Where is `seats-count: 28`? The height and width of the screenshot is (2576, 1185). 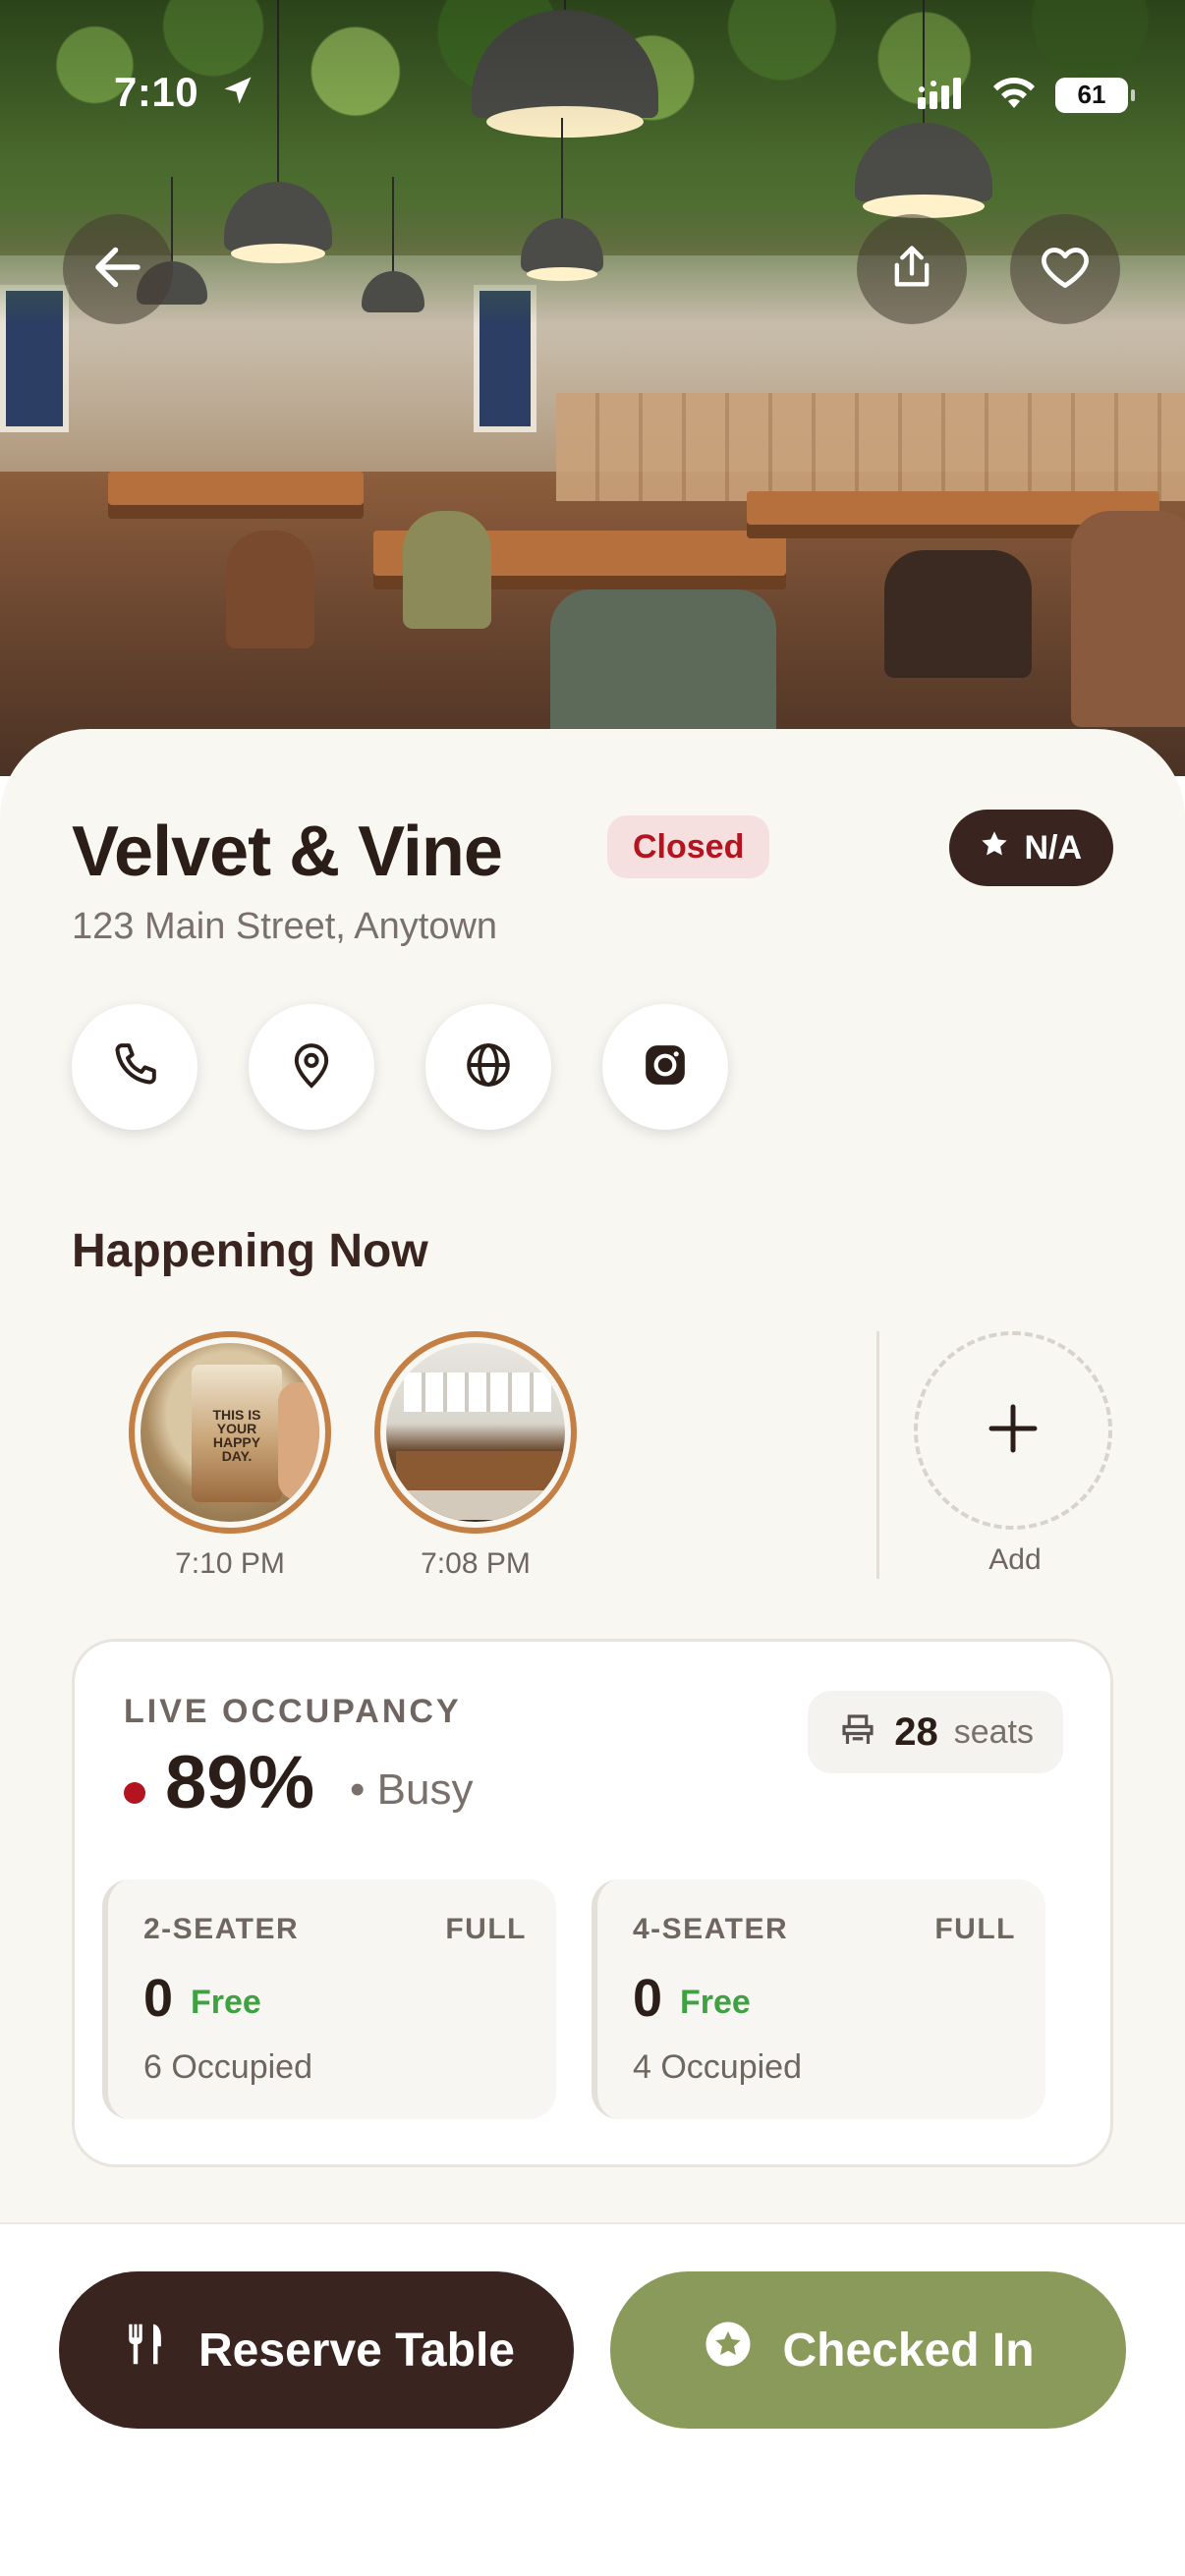 seats-count: 28 is located at coordinates (916, 1731).